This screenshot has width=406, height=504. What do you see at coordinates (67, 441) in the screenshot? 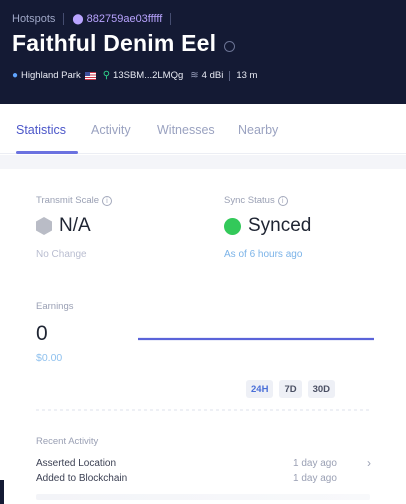
I see `recent-activity-label: Recent Activity` at bounding box center [67, 441].